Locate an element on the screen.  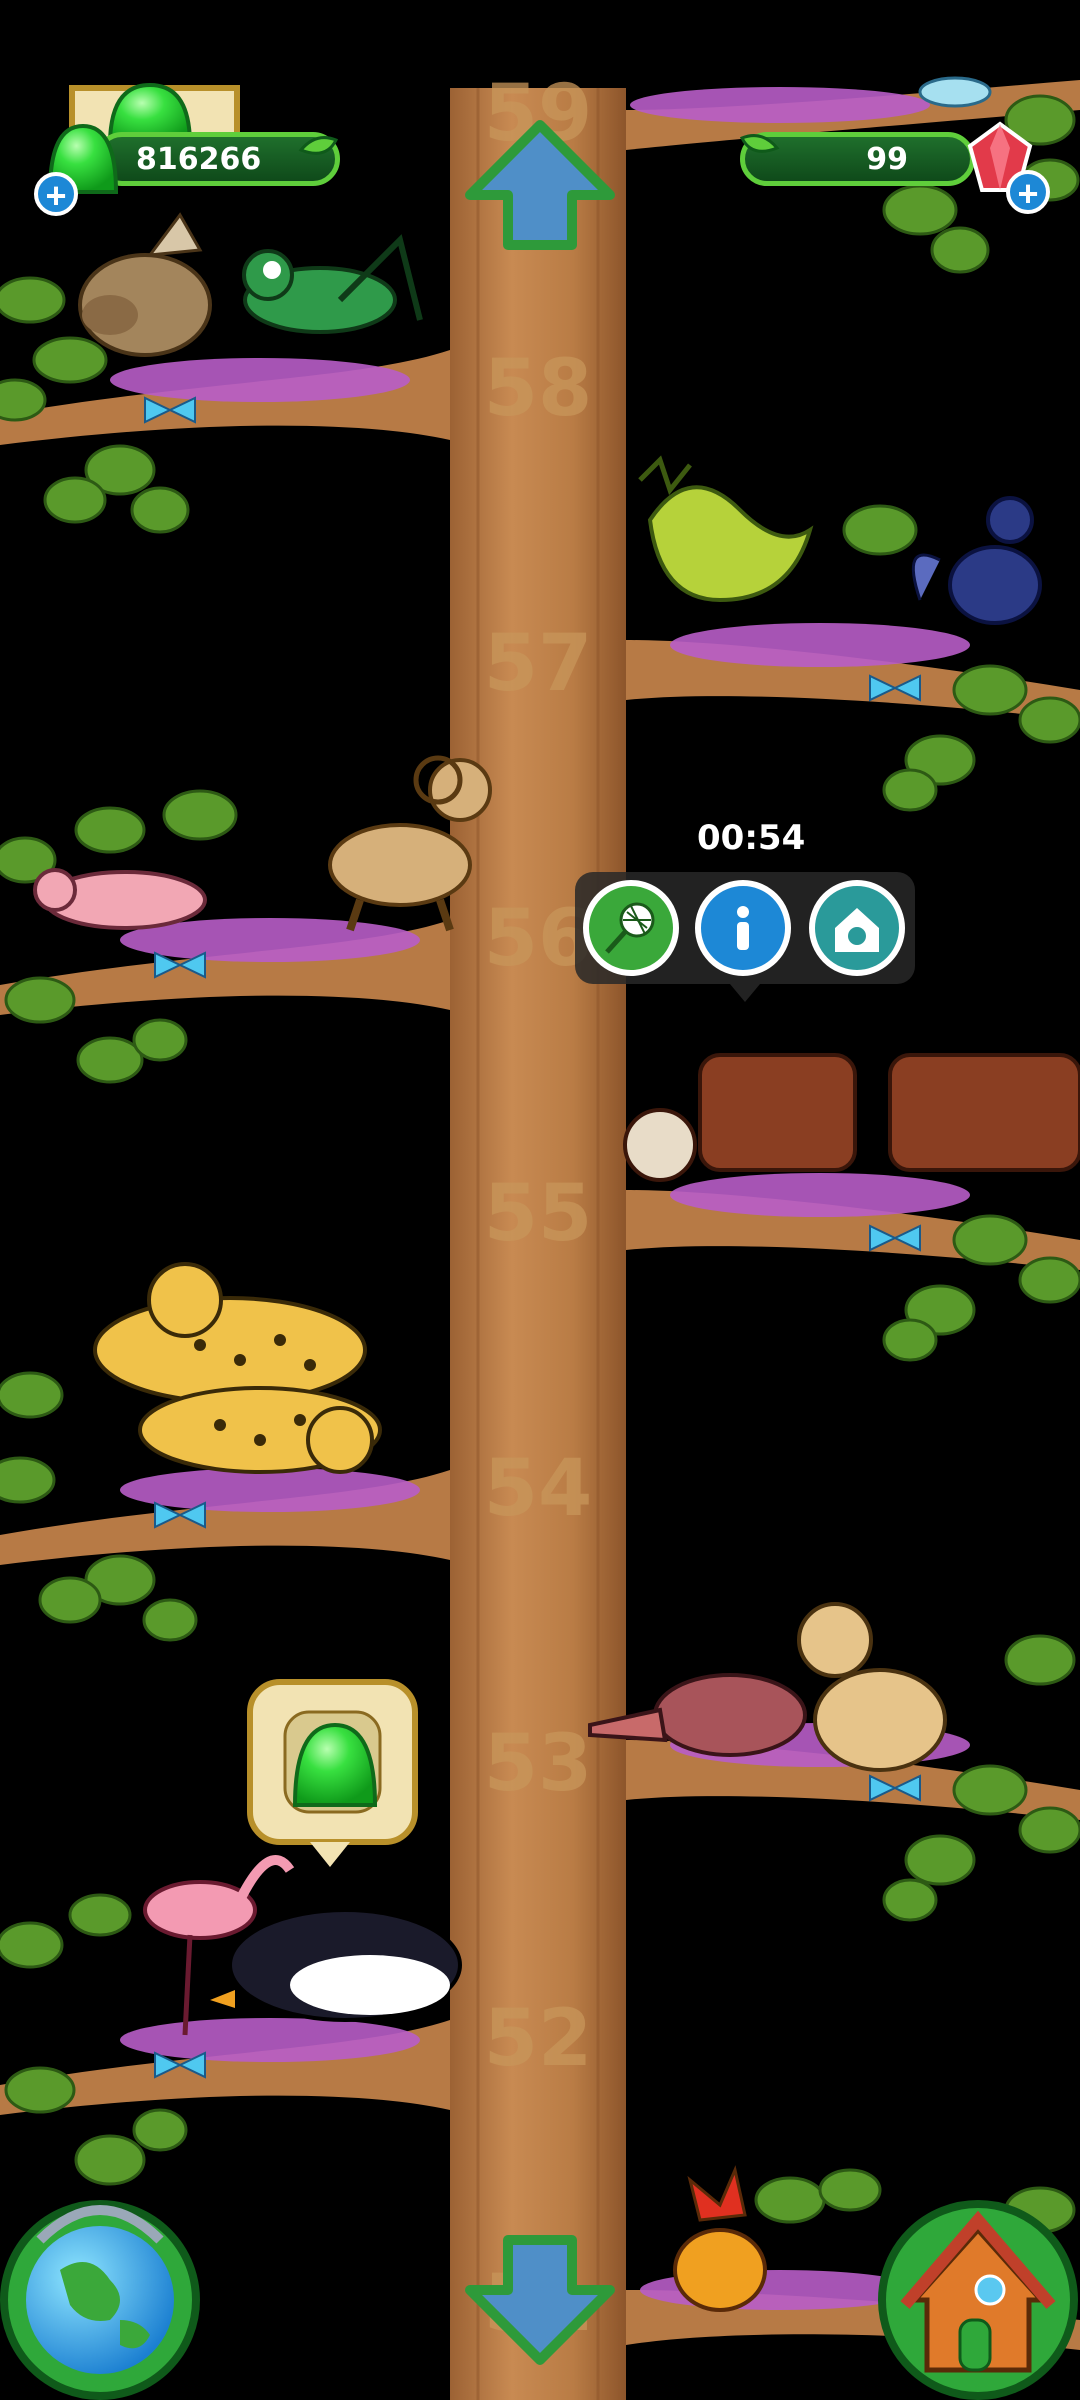
animal-sleeping-dog is located at coordinates (145, 284).